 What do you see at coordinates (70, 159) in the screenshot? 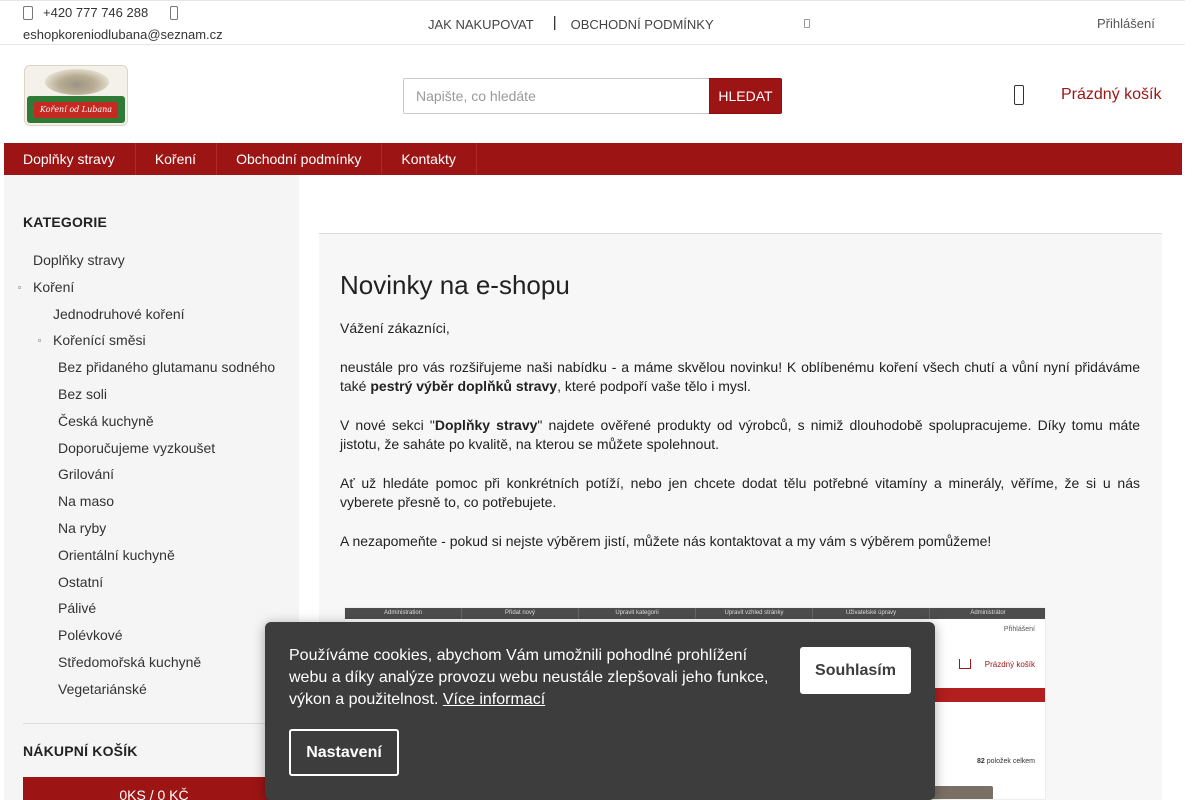
I see `nav-item-supplements: Doplňky stravy` at bounding box center [70, 159].